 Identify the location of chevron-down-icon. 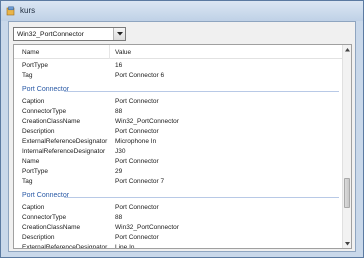
(120, 34).